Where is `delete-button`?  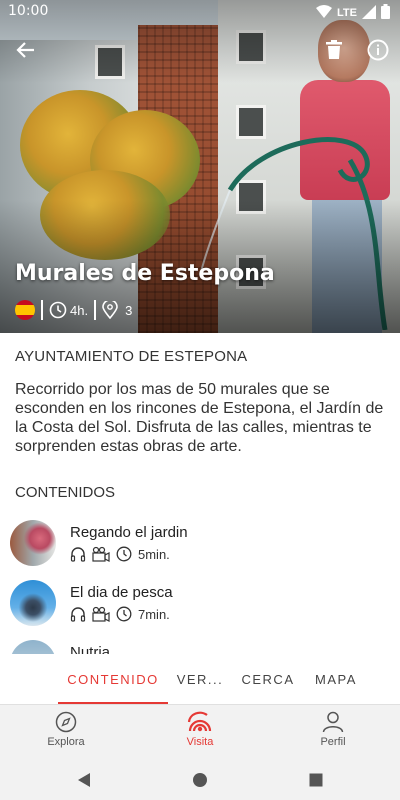 delete-button is located at coordinates (334, 50).